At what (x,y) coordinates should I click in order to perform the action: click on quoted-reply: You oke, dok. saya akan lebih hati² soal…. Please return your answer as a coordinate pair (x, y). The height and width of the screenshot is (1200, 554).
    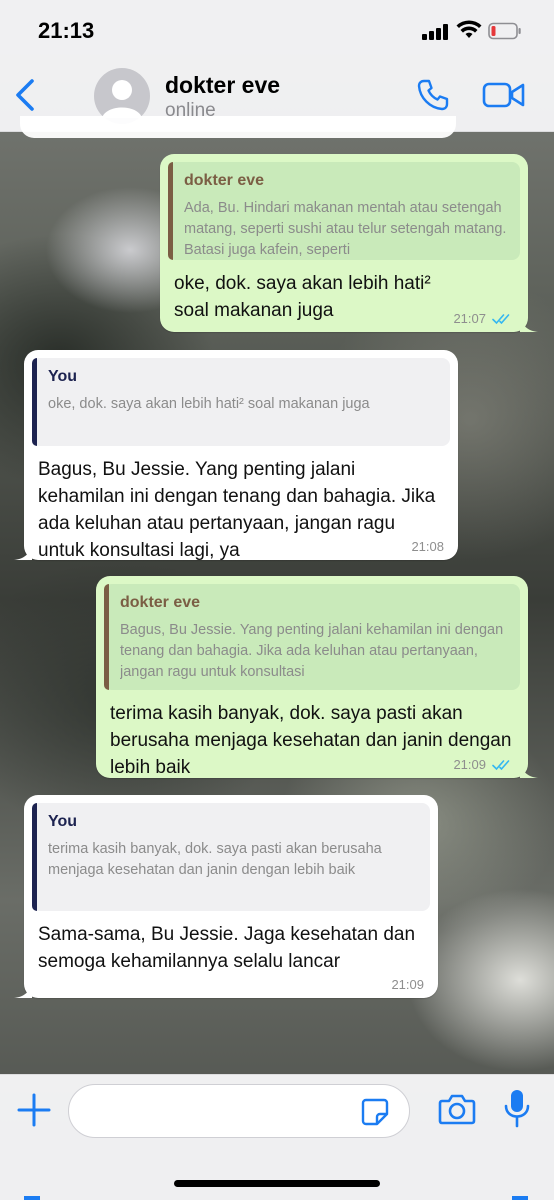
    Looking at the image, I should click on (241, 402).